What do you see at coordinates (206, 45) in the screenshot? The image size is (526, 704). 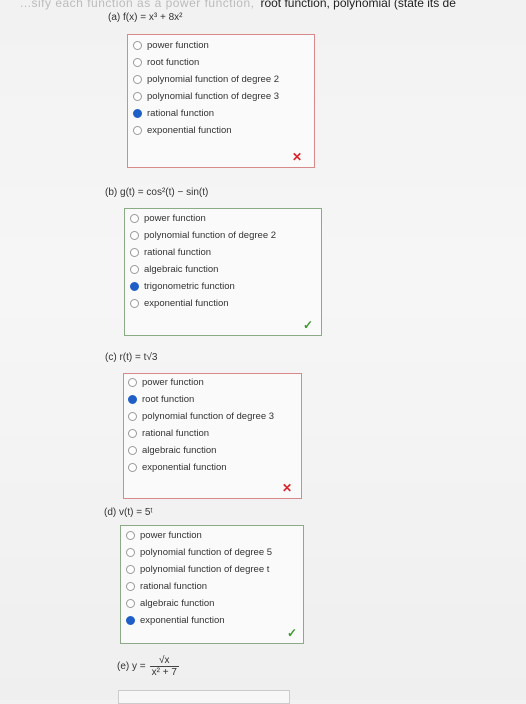 I see `question-a-option: power function` at bounding box center [206, 45].